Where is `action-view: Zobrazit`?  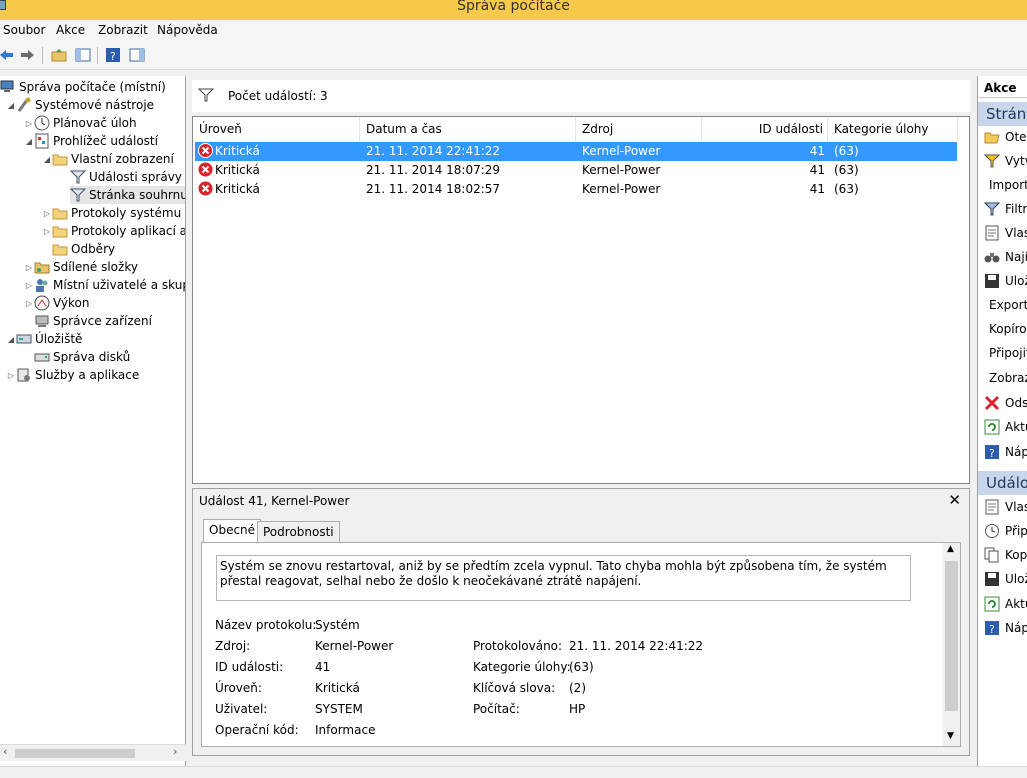 action-view: Zobrazit is located at coordinates (1002, 378).